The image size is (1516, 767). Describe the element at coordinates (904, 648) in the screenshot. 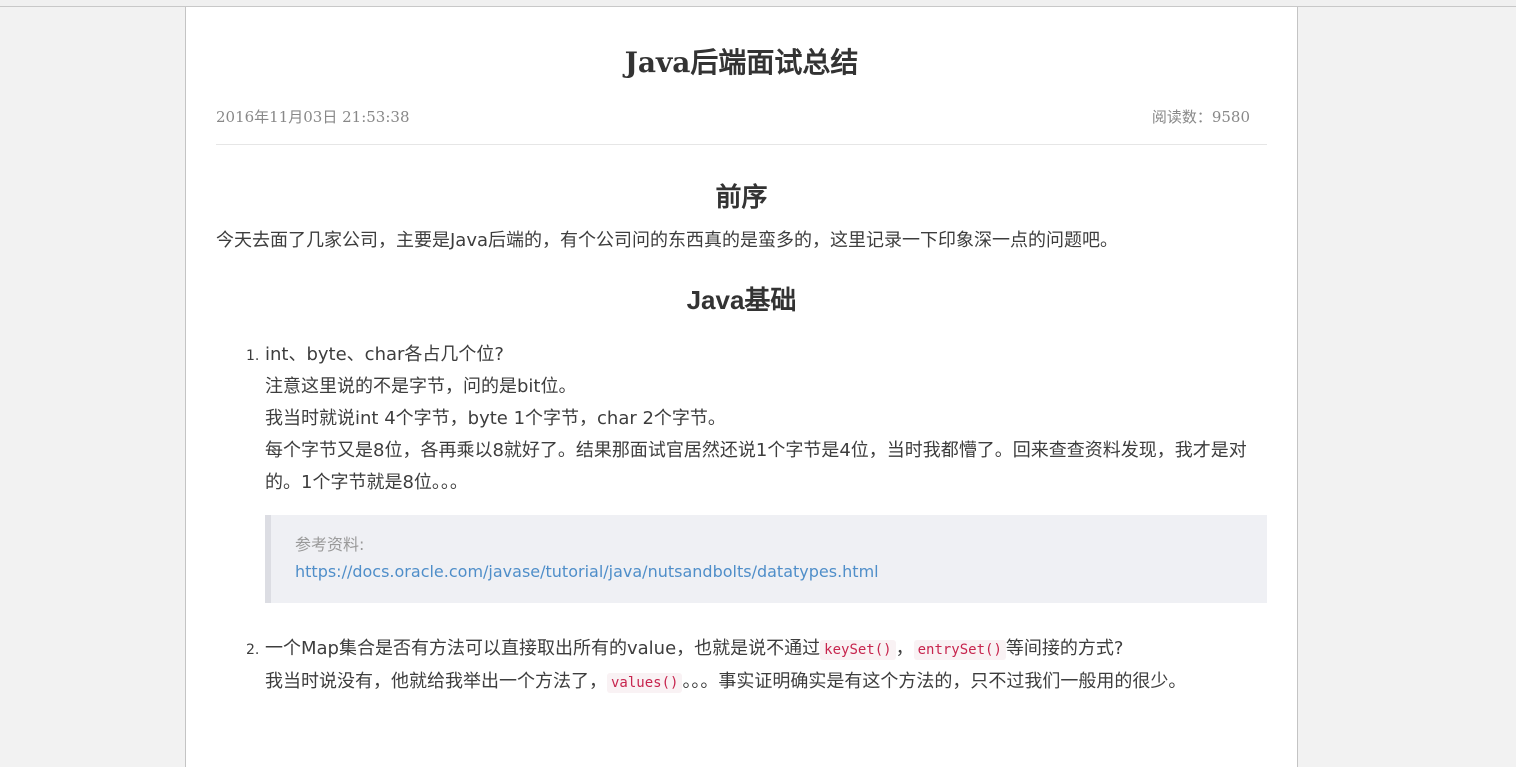

I see `question-text-part: ，` at that location.